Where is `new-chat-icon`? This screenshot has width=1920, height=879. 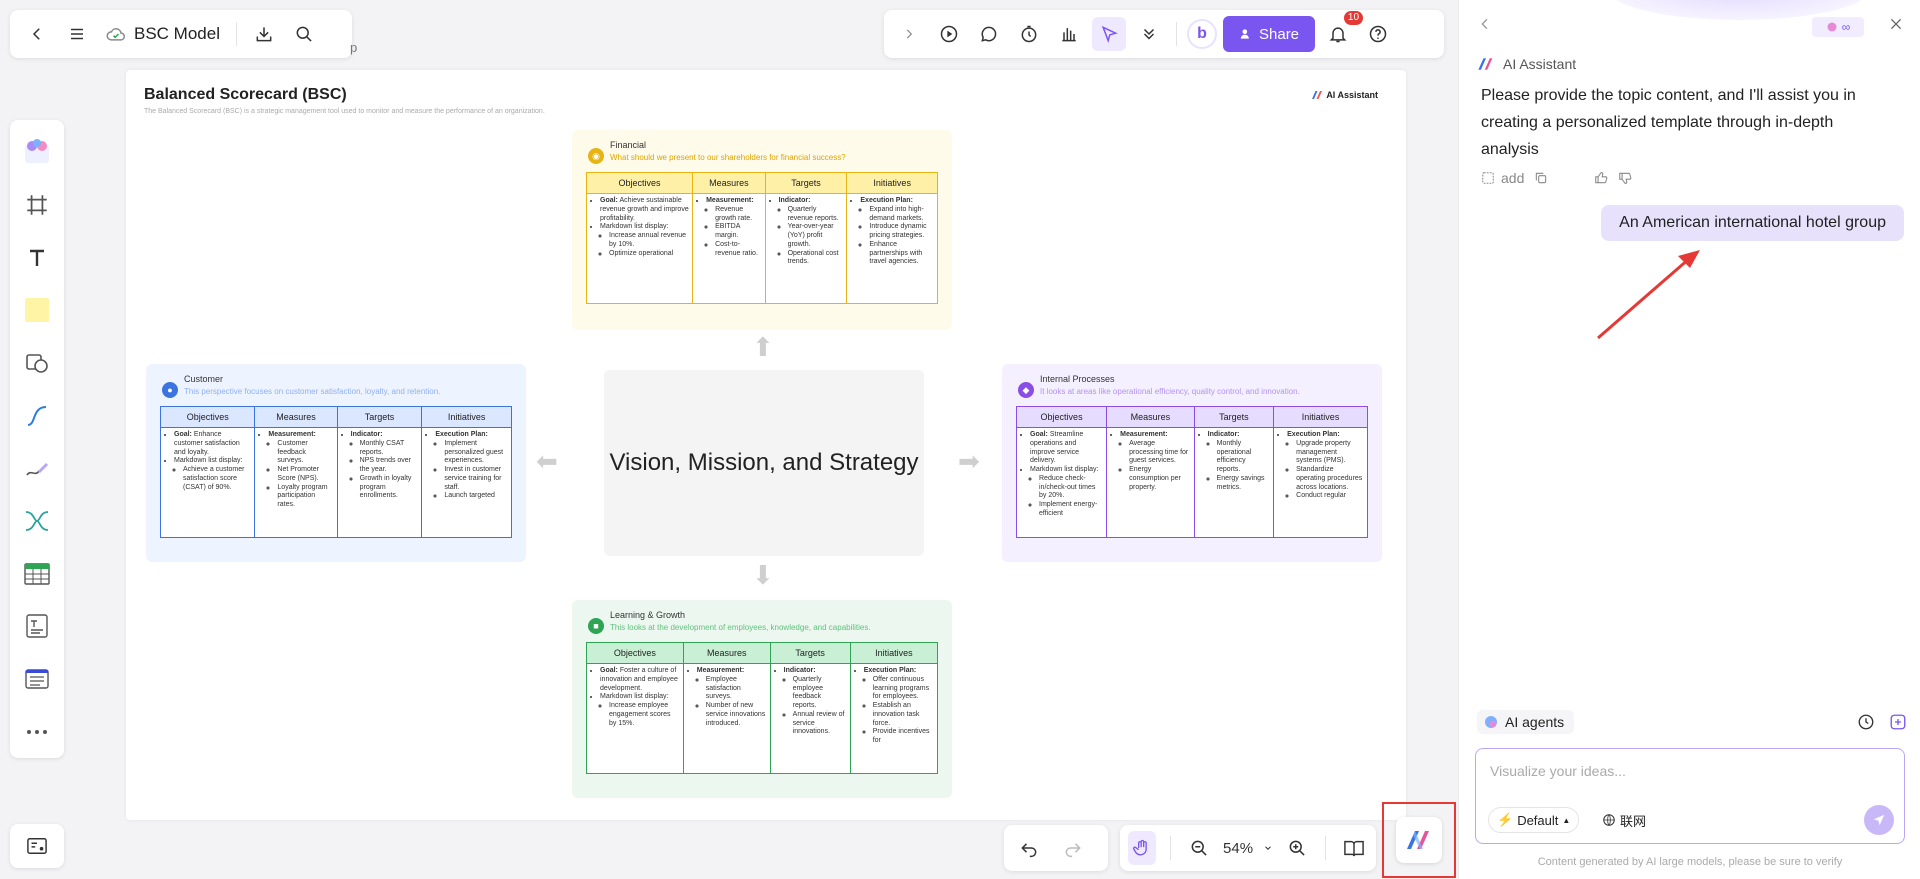
new-chat-icon is located at coordinates (1898, 722).